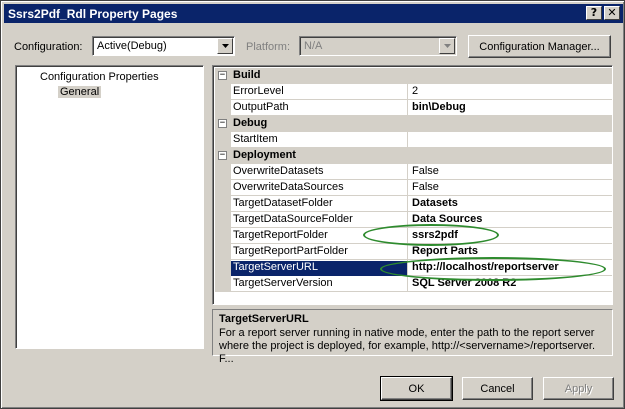  I want to click on property-value: SQL Server 2008 R2, so click(509, 284).